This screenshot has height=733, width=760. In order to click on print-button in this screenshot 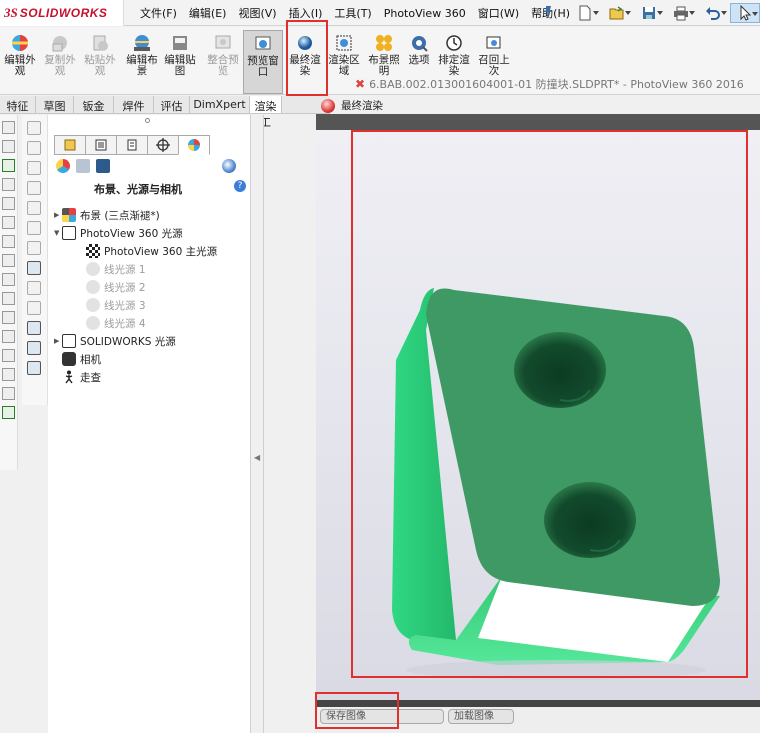, I will do `click(681, 13)`.